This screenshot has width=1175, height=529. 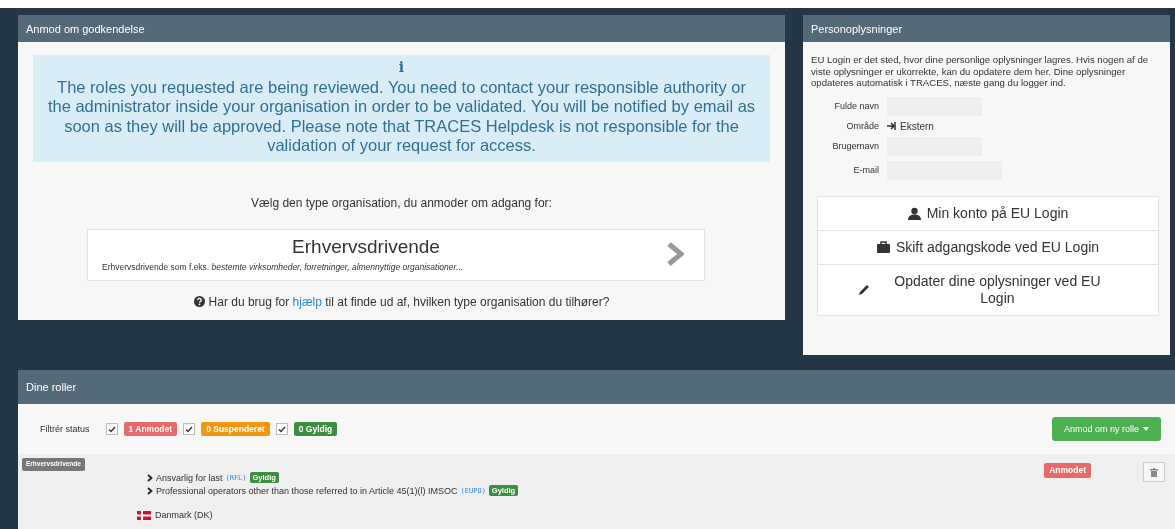 I want to click on info-text: The roles you requested are being reviewed. You need to contact your responsible authority or the administrator inside your organisation in order to be validated. You will be notified by email as soon as they will be approved. Please note that TRACES Helpdesk is not responsible for the validation of your request for access., so click(x=401, y=116).